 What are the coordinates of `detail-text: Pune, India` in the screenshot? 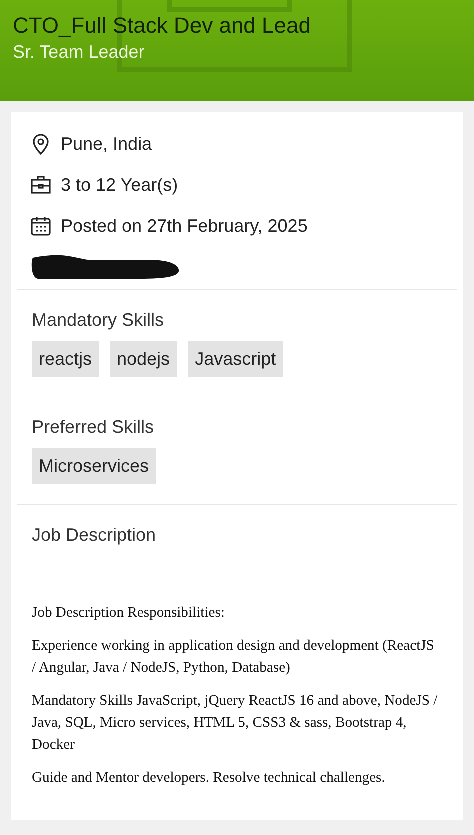 It's located at (106, 144).